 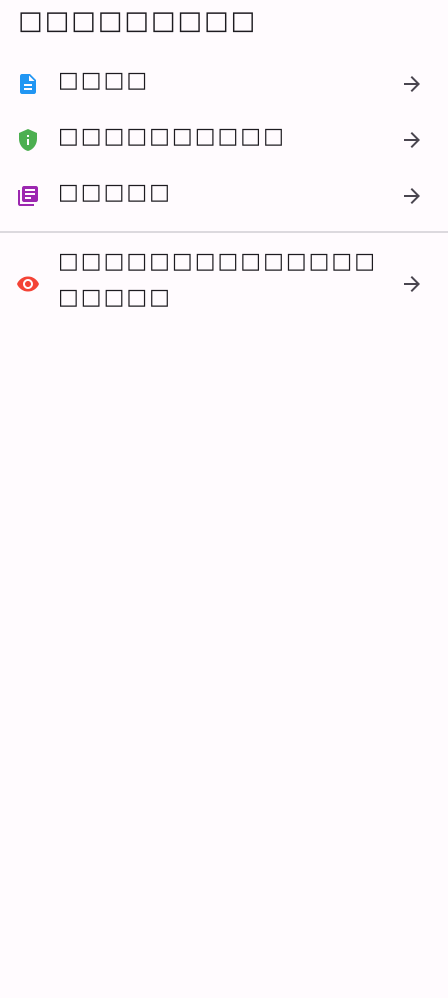 I want to click on divider, so click(x=224, y=232).